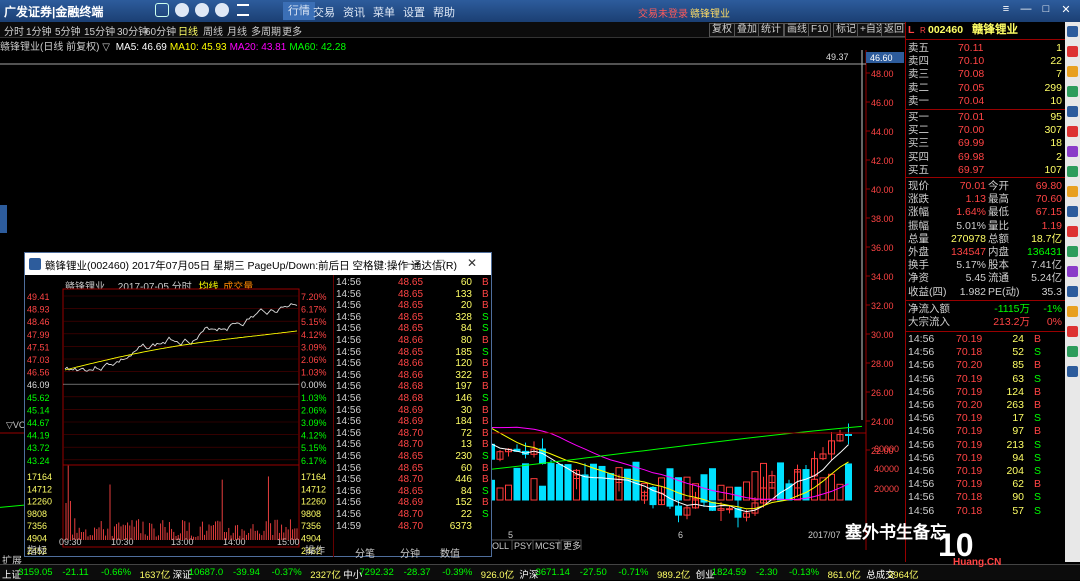  I want to click on status-item: -27.50, so click(593, 572).